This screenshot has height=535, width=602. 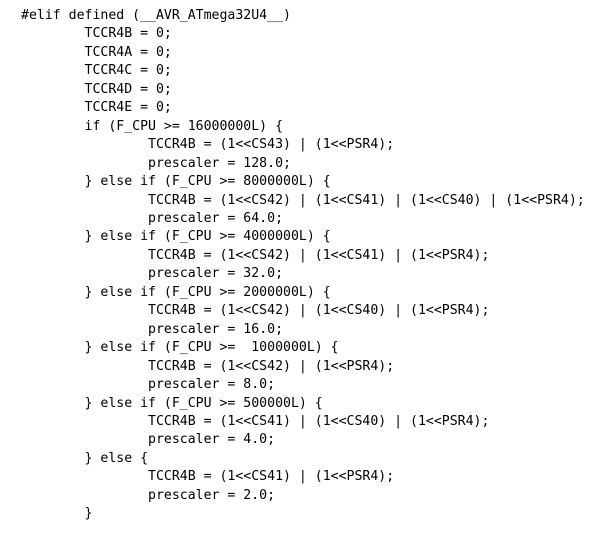 What do you see at coordinates (208, 477) in the screenshot?
I see `code-line: TCCR4B = (1<<CS41) | (1<<PSR4);` at bounding box center [208, 477].